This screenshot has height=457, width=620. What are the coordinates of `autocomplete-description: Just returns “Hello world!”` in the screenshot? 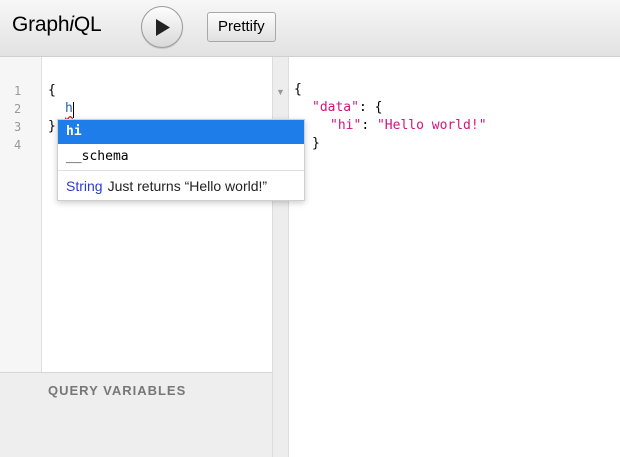 It's located at (187, 186).